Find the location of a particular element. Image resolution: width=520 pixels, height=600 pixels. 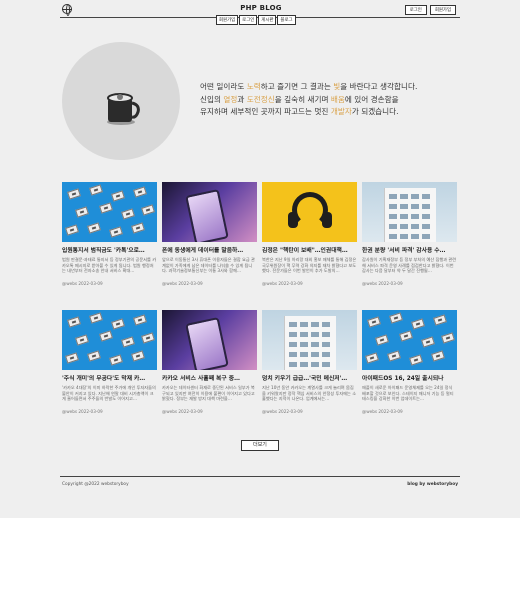

main-nav: 회원가입 로그인 게시판 블로그 is located at coordinates (256, 20).